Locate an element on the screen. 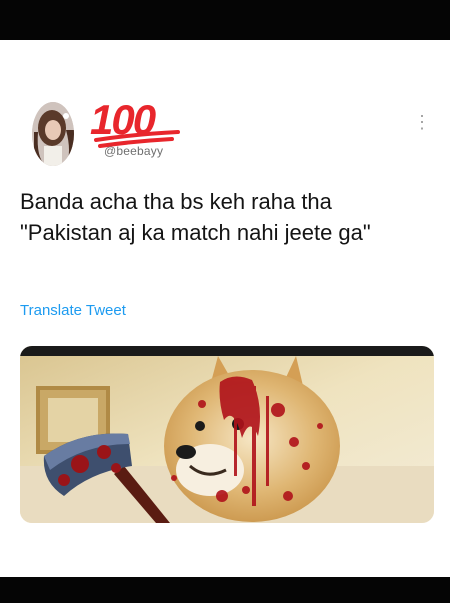 The width and height of the screenshot is (450, 603). top-black-bar is located at coordinates (225, 20).